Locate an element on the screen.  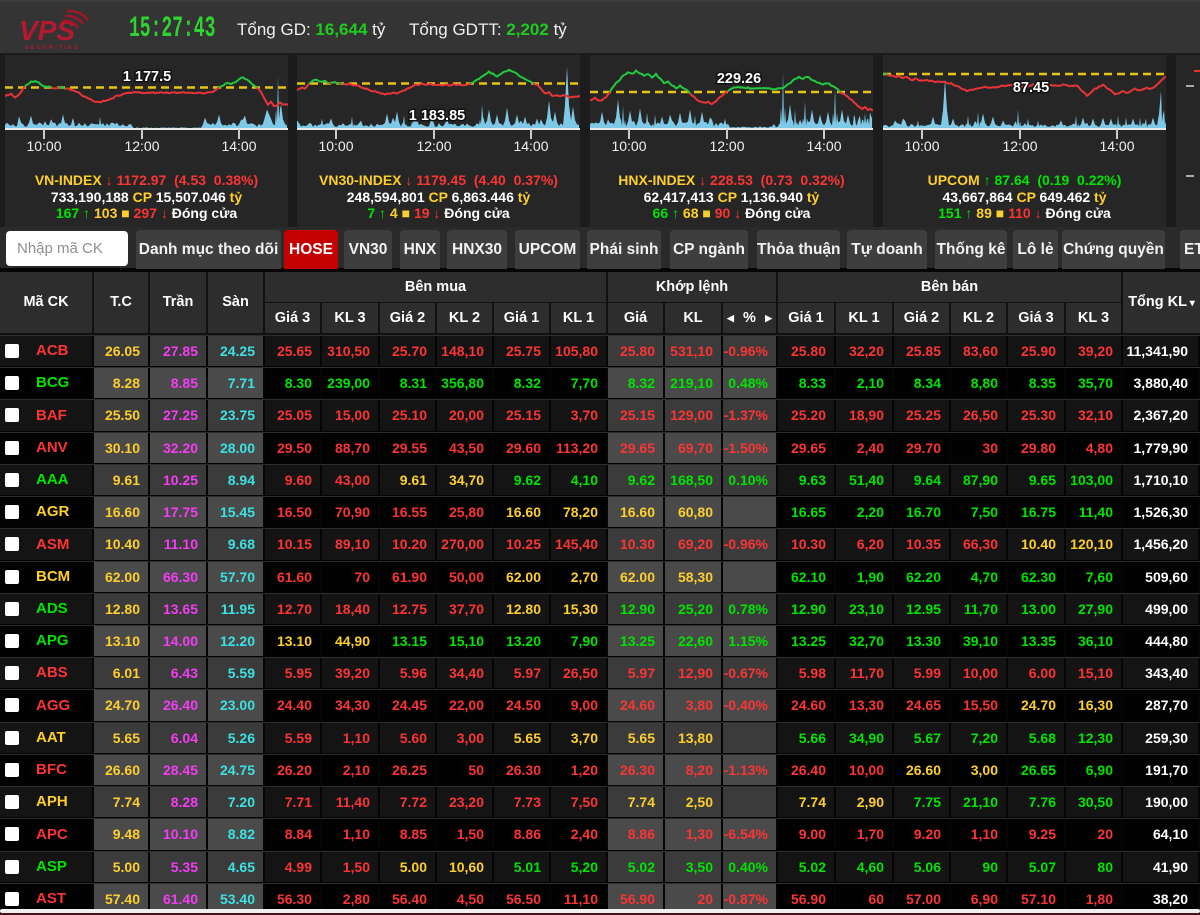
svg-text: SECURITIES is located at coordinates (52, 48).